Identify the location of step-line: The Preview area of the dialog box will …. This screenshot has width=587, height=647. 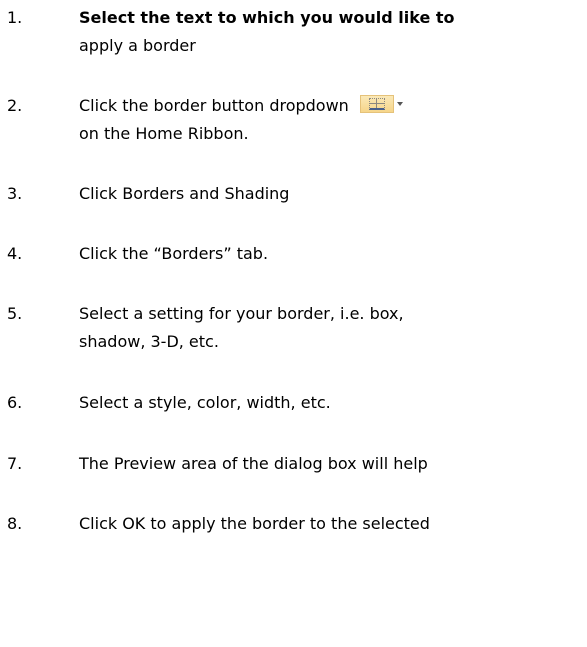
(253, 463).